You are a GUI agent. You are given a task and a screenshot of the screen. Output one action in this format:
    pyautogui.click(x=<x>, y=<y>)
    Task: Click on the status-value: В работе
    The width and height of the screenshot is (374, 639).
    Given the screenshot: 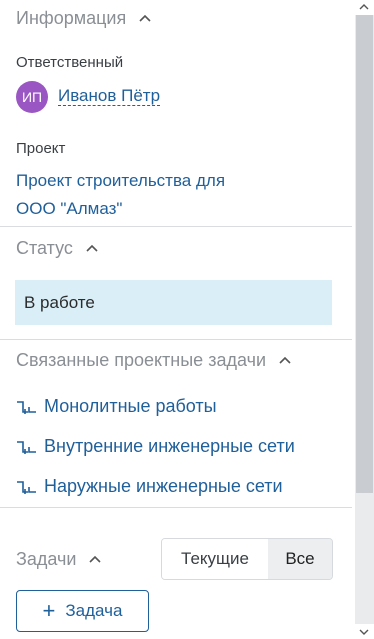 What is the action you would take?
    pyautogui.click(x=173, y=302)
    